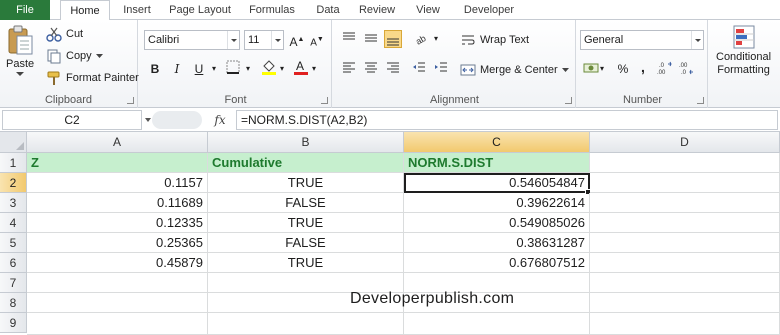  What do you see at coordinates (117, 283) in the screenshot?
I see `cell-a7` at bounding box center [117, 283].